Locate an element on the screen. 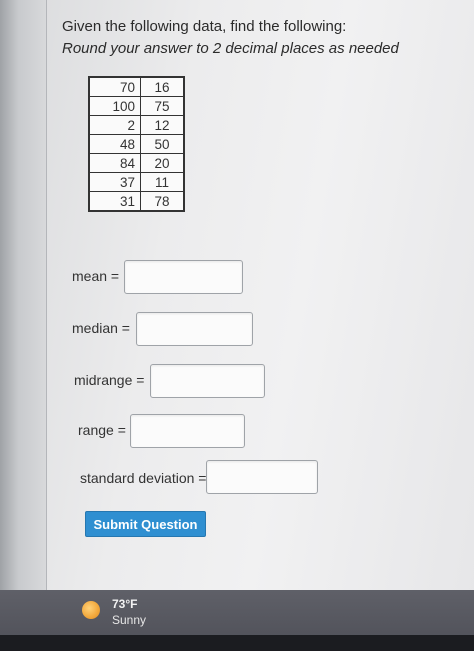 The height and width of the screenshot is (651, 474). sun-icon is located at coordinates (91, 610).